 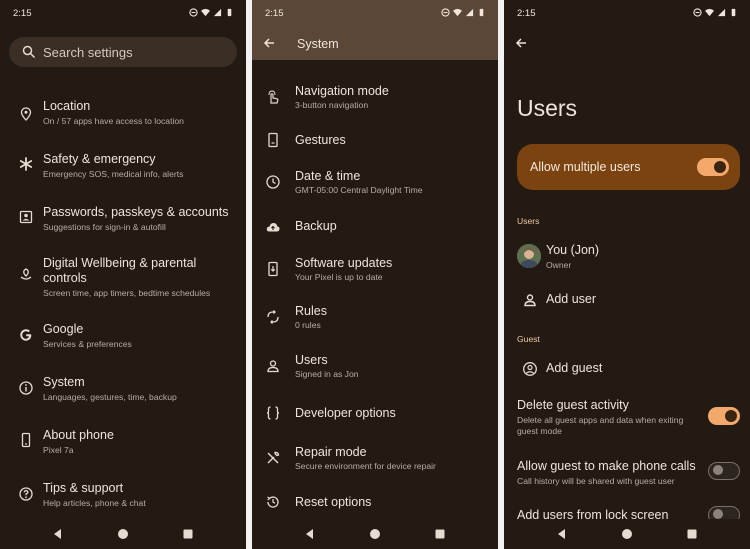 What do you see at coordinates (345, 413) in the screenshot?
I see `item-title: Developer options` at bounding box center [345, 413].